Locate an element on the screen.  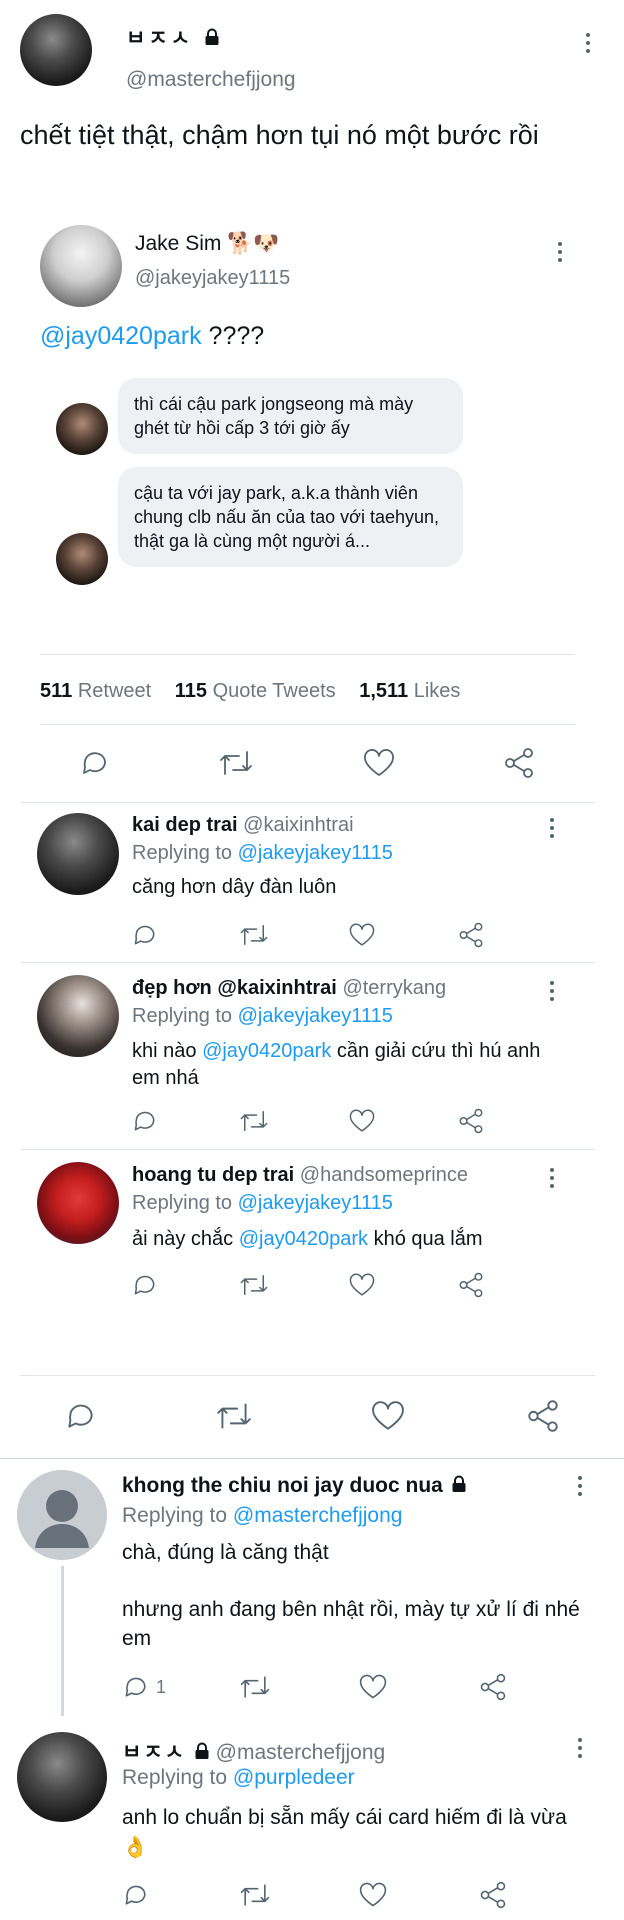
replying-to: Replying to @masterchefjjong is located at coordinates (262, 1515).